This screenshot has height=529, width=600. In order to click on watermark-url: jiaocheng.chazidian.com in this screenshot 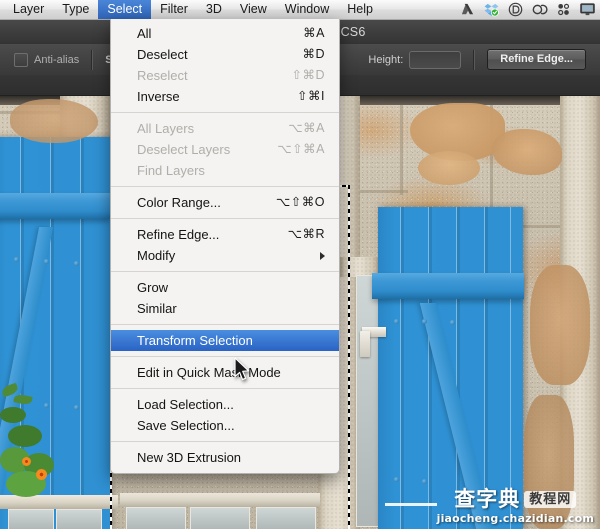, I will do `click(515, 518)`.